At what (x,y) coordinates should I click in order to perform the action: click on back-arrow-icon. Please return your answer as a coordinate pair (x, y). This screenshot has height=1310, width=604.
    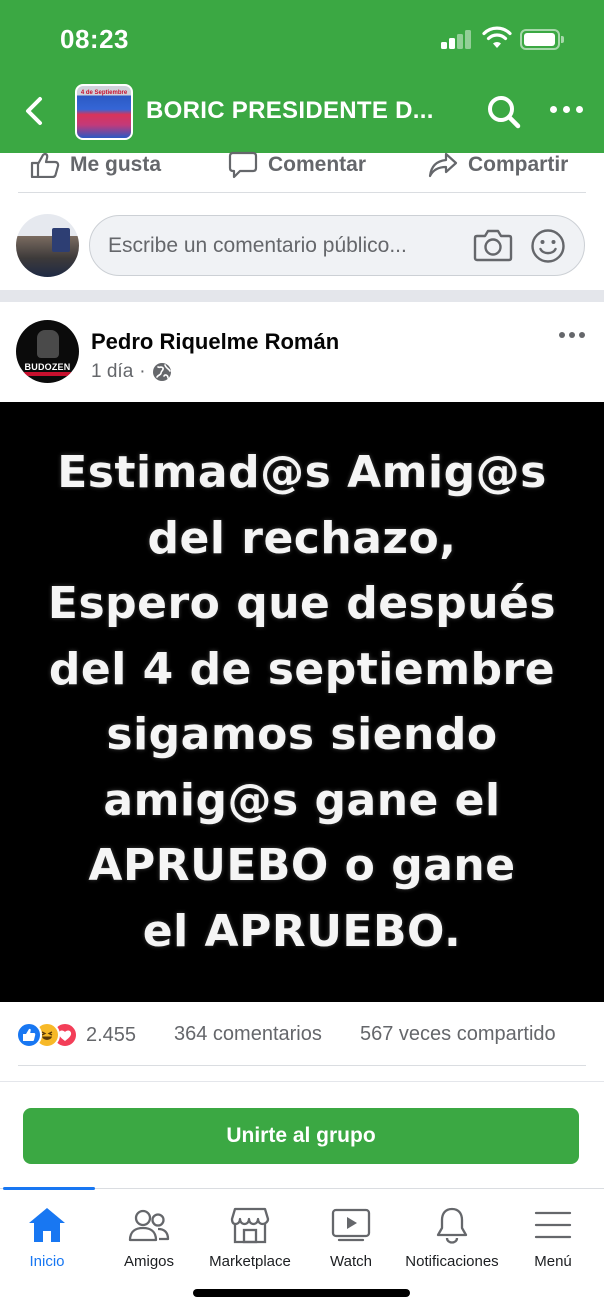
    Looking at the image, I should click on (35, 111).